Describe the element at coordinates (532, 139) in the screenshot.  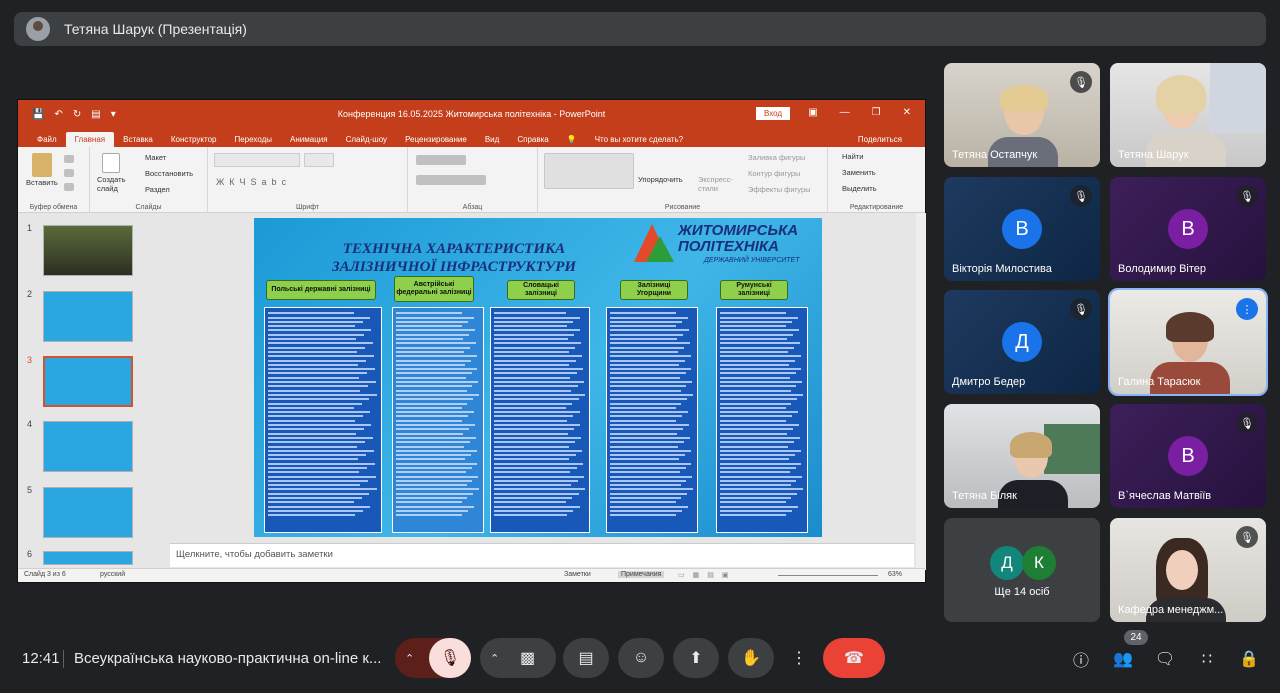
I see `tab-help: Справка` at that location.